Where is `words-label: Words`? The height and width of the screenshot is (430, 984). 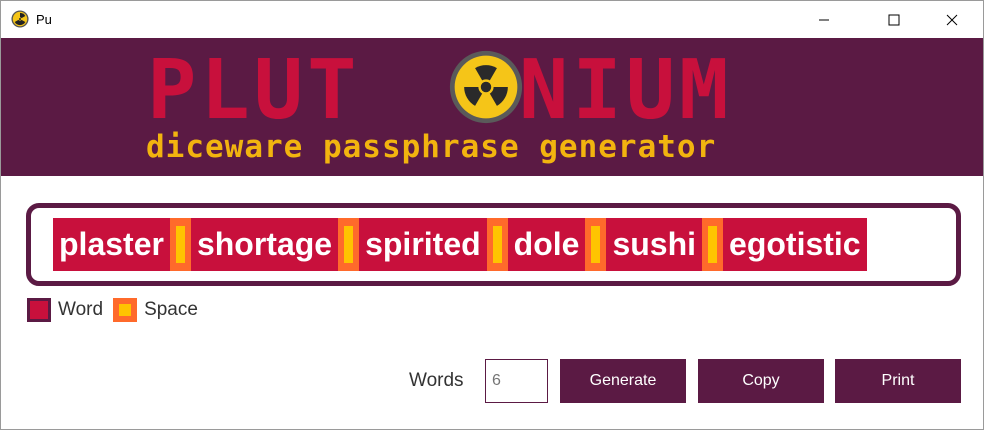 words-label: Words is located at coordinates (436, 380).